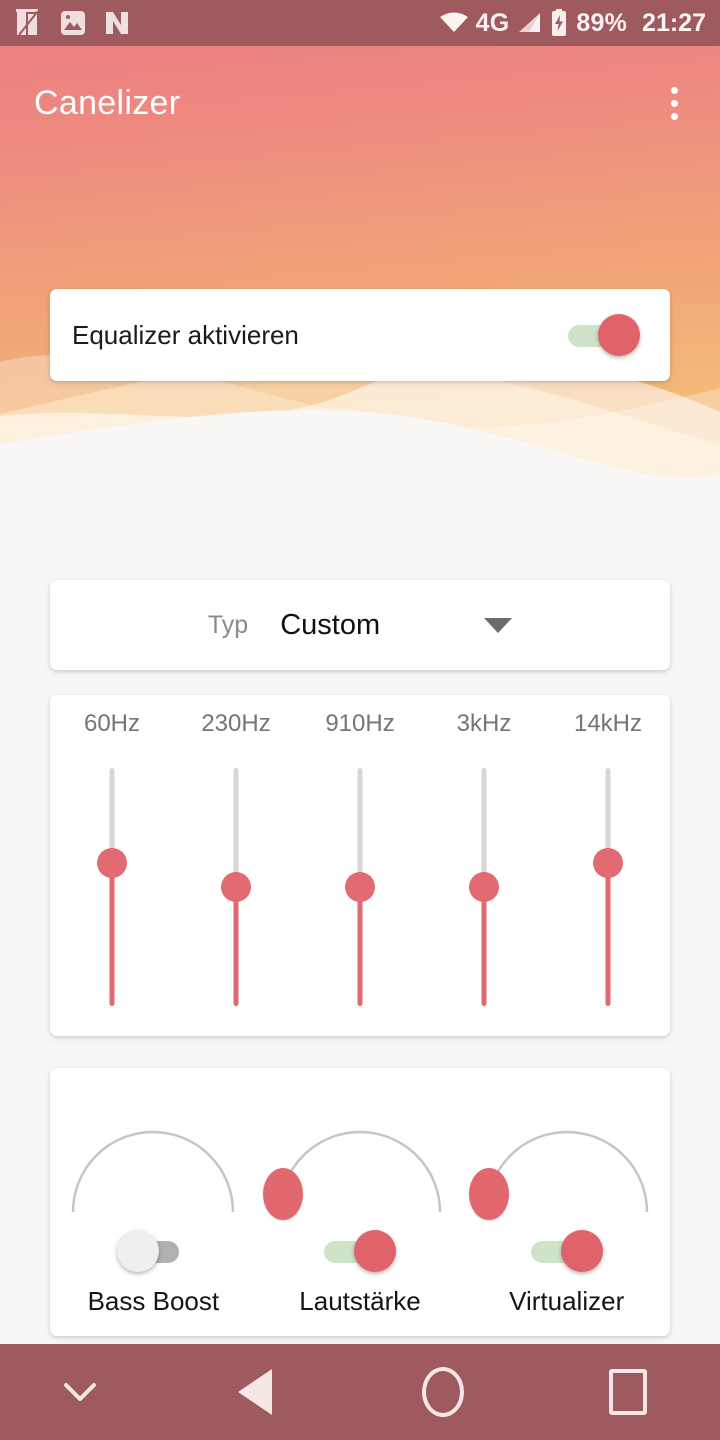 This screenshot has width=720, height=1440. I want to click on recents-button, so click(627, 1392).